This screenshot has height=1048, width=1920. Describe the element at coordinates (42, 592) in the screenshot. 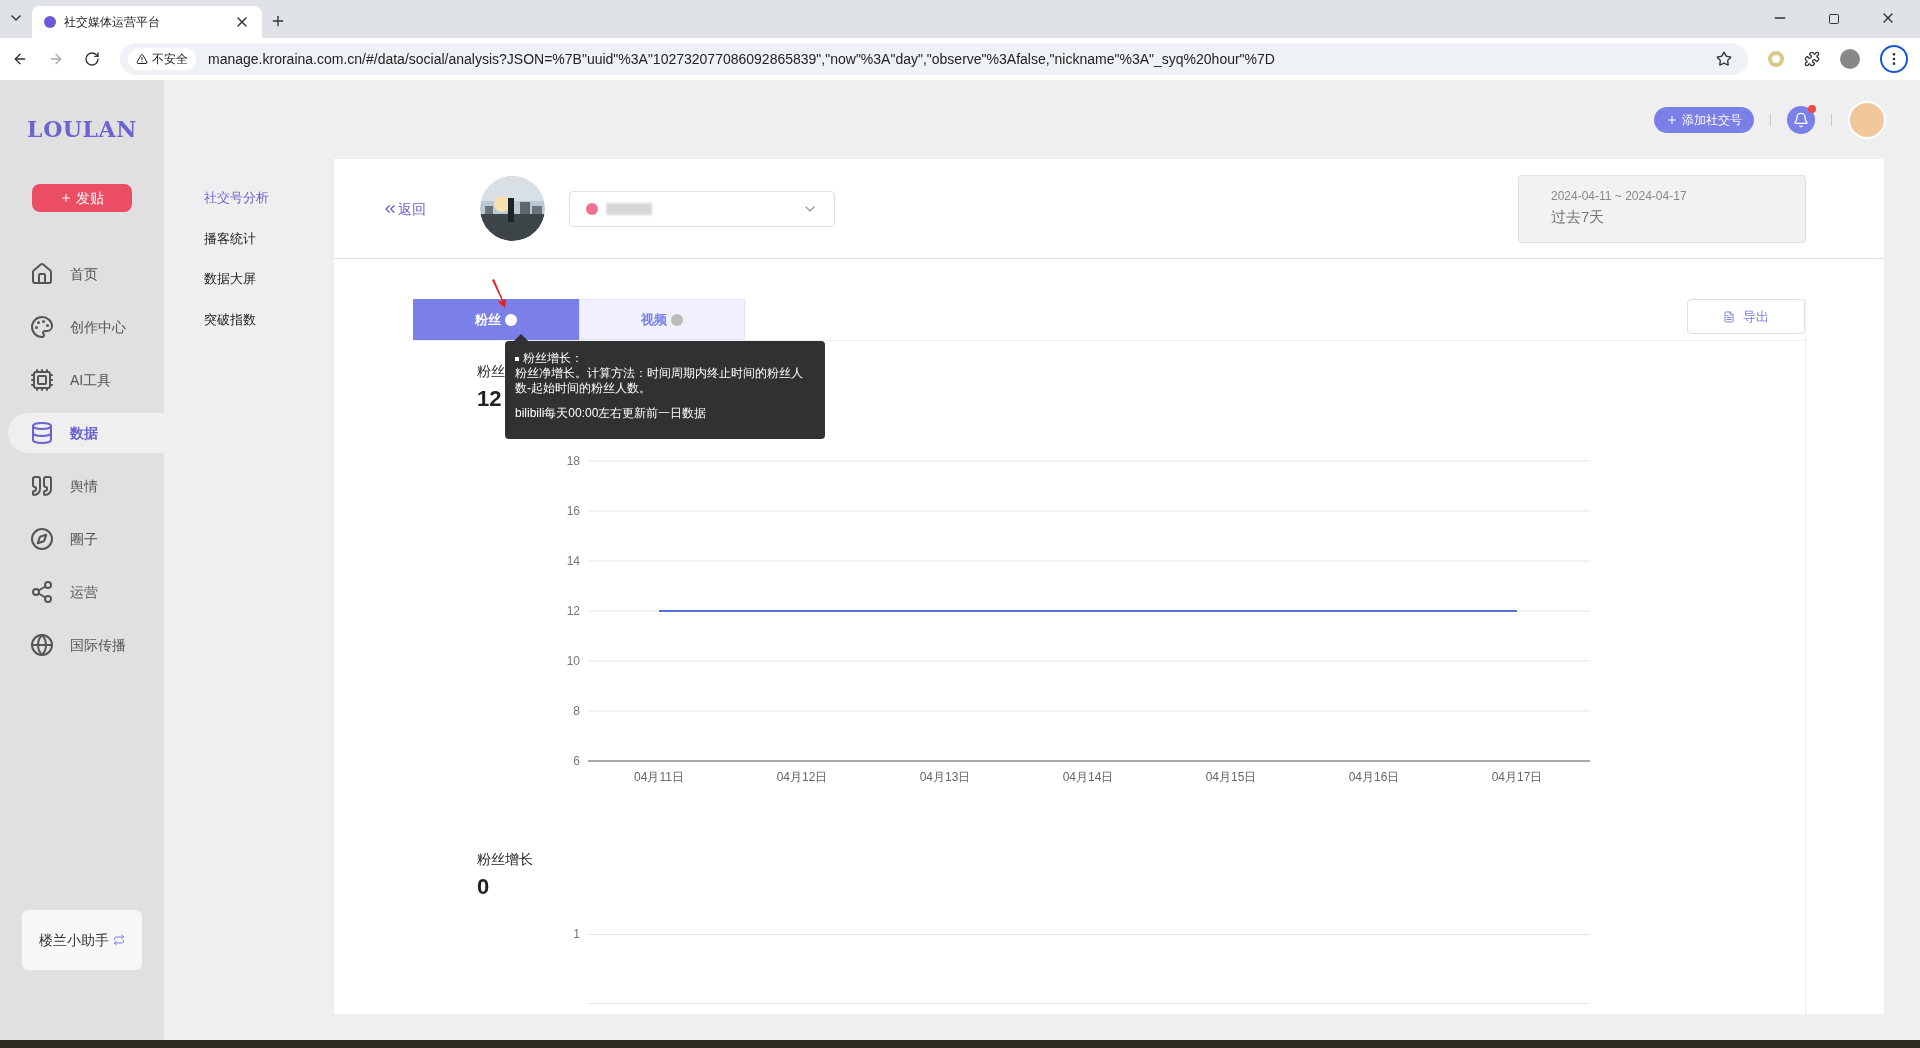

I see `network-icon` at that location.